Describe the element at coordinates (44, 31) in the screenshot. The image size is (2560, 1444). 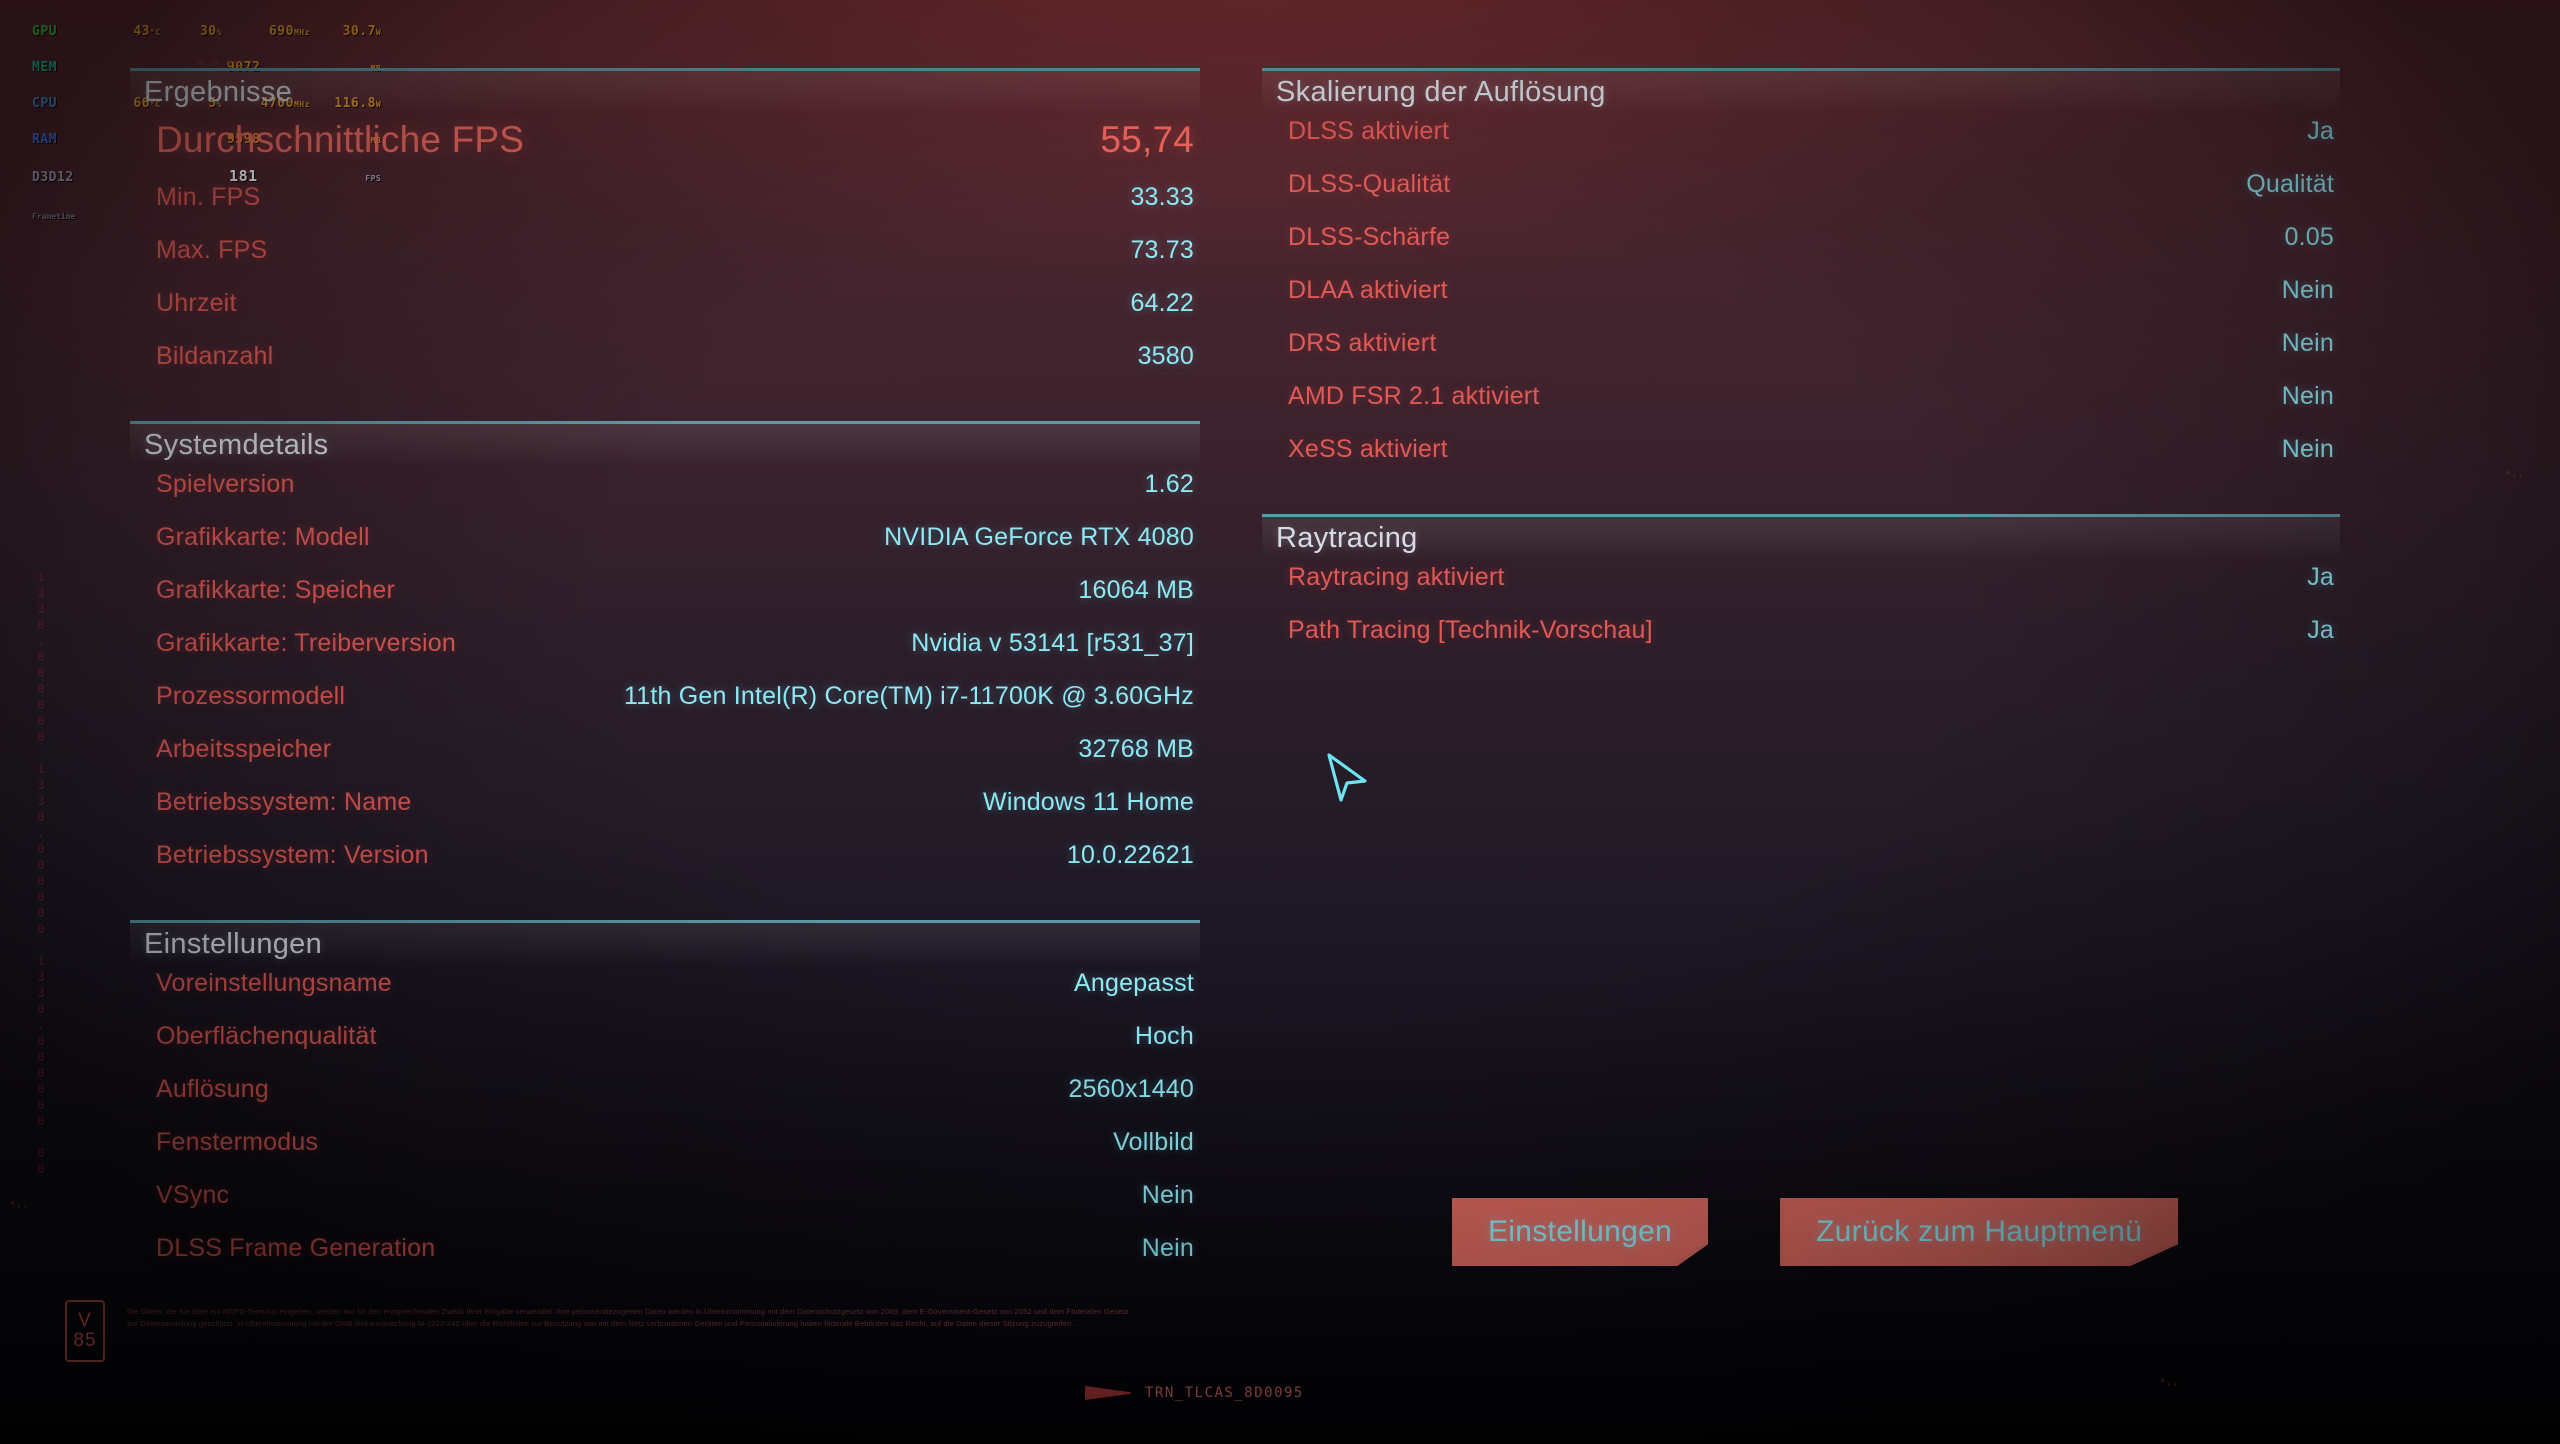
I see `hud-label-gpu: GPU` at that location.